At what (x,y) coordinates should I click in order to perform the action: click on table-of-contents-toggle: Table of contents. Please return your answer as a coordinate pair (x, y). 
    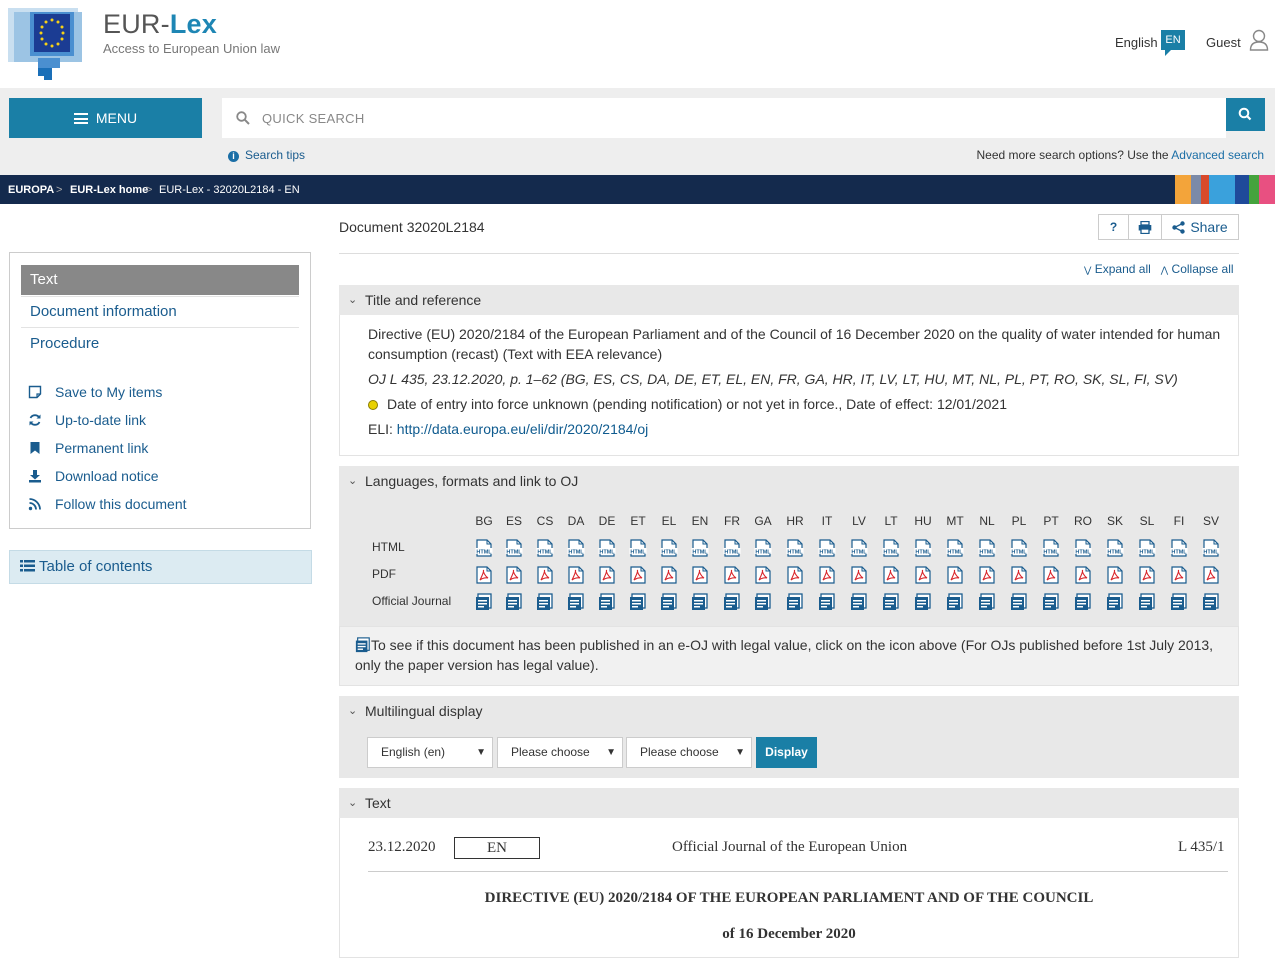
    Looking at the image, I should click on (160, 567).